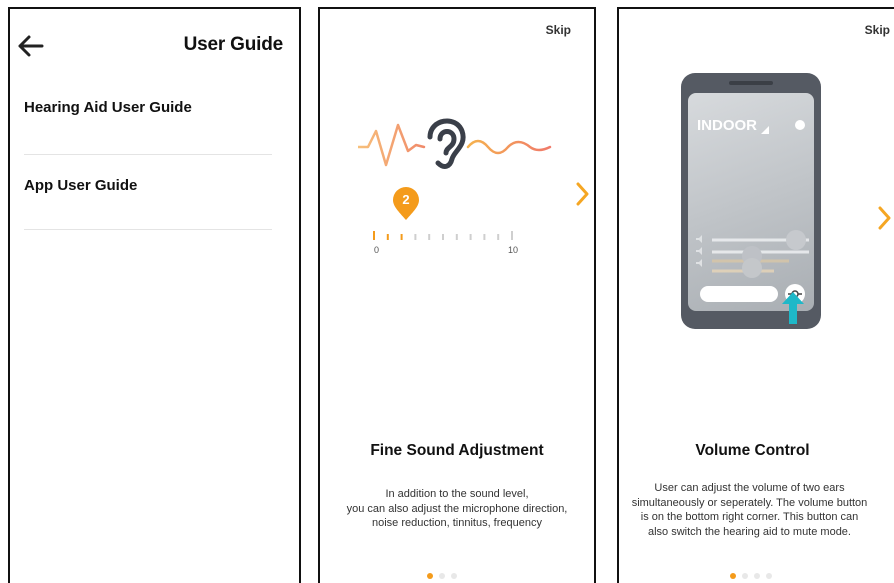 Image resolution: width=894 pixels, height=583 pixels. What do you see at coordinates (233, 44) in the screenshot?
I see `page-title: User Guide` at bounding box center [233, 44].